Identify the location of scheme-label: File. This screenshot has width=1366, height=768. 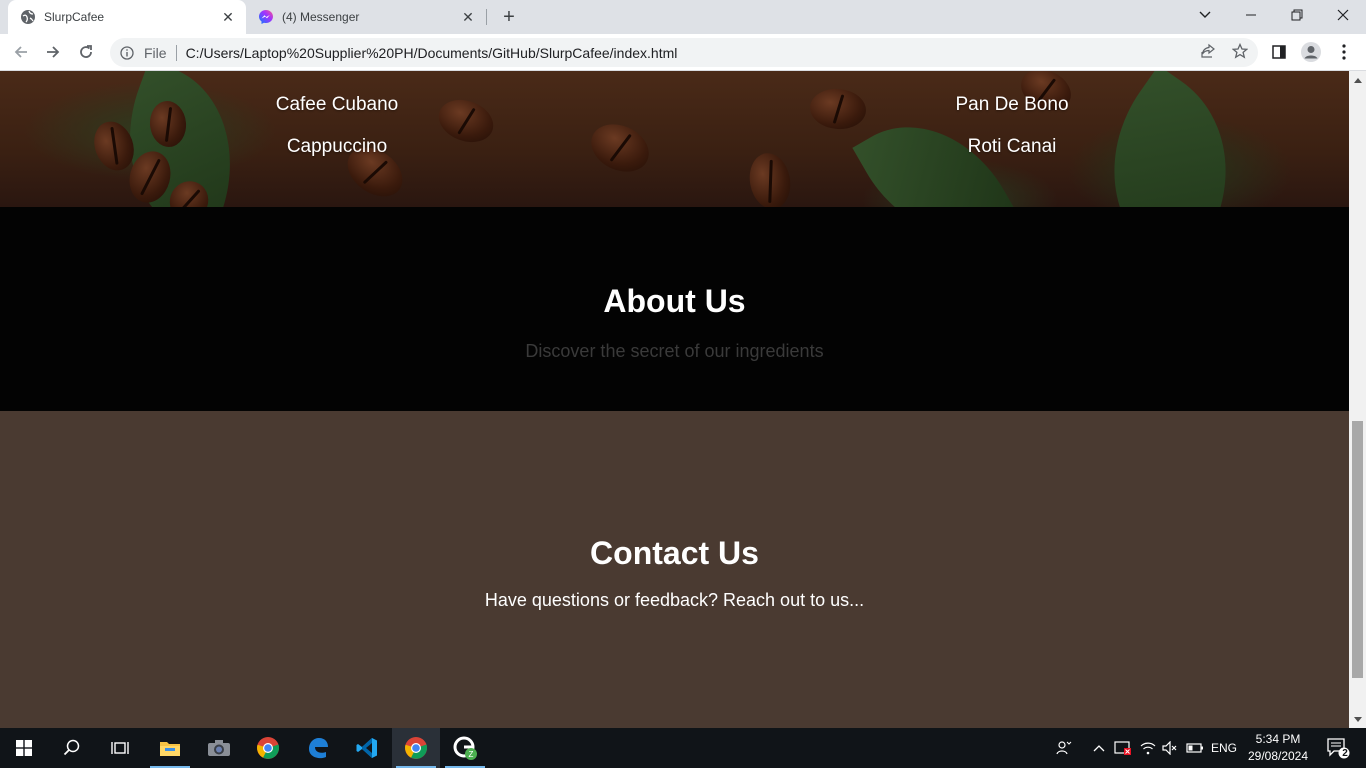
(155, 52).